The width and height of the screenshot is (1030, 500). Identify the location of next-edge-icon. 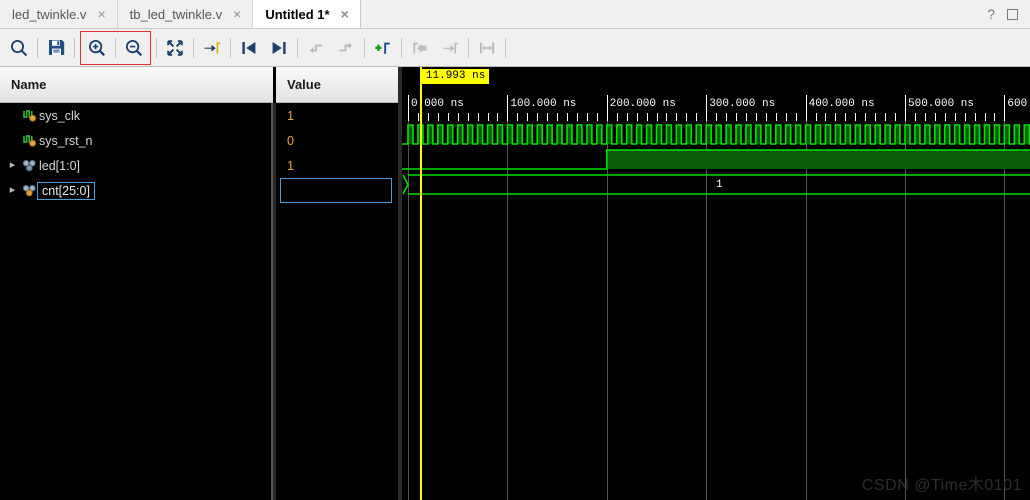
(346, 48).